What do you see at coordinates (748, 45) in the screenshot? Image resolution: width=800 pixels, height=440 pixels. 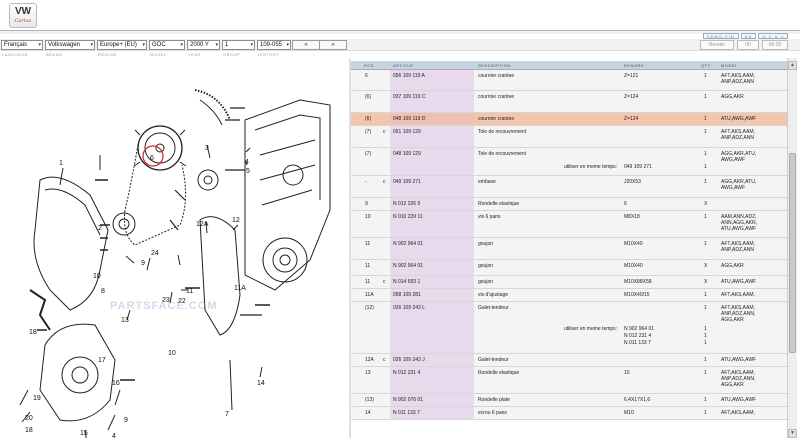 I see `counter-a: 00` at bounding box center [748, 45].